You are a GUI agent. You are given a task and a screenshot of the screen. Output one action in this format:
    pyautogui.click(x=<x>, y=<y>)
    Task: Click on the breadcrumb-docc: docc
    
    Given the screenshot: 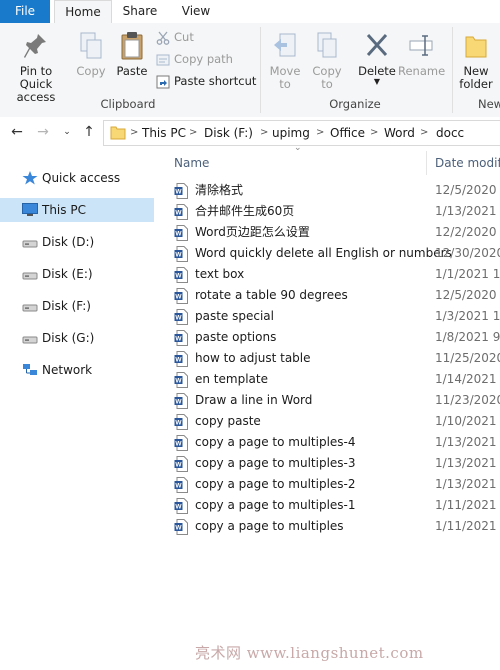 What is the action you would take?
    pyautogui.click(x=450, y=133)
    